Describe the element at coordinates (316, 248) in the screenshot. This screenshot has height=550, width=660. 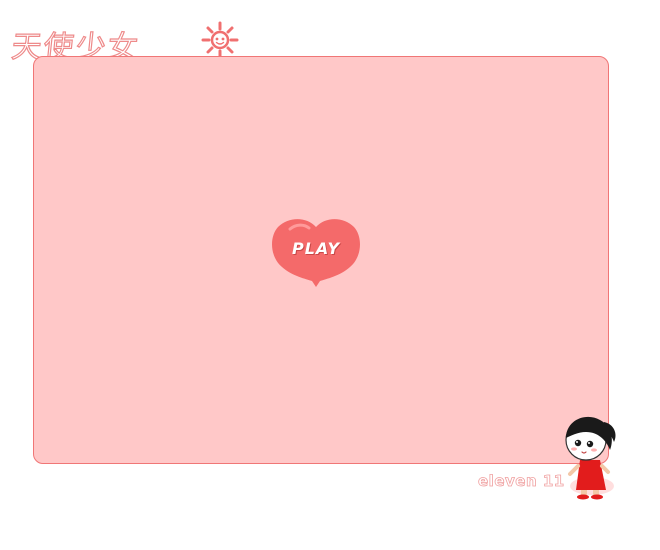
I see `play-label: PLAY` at that location.